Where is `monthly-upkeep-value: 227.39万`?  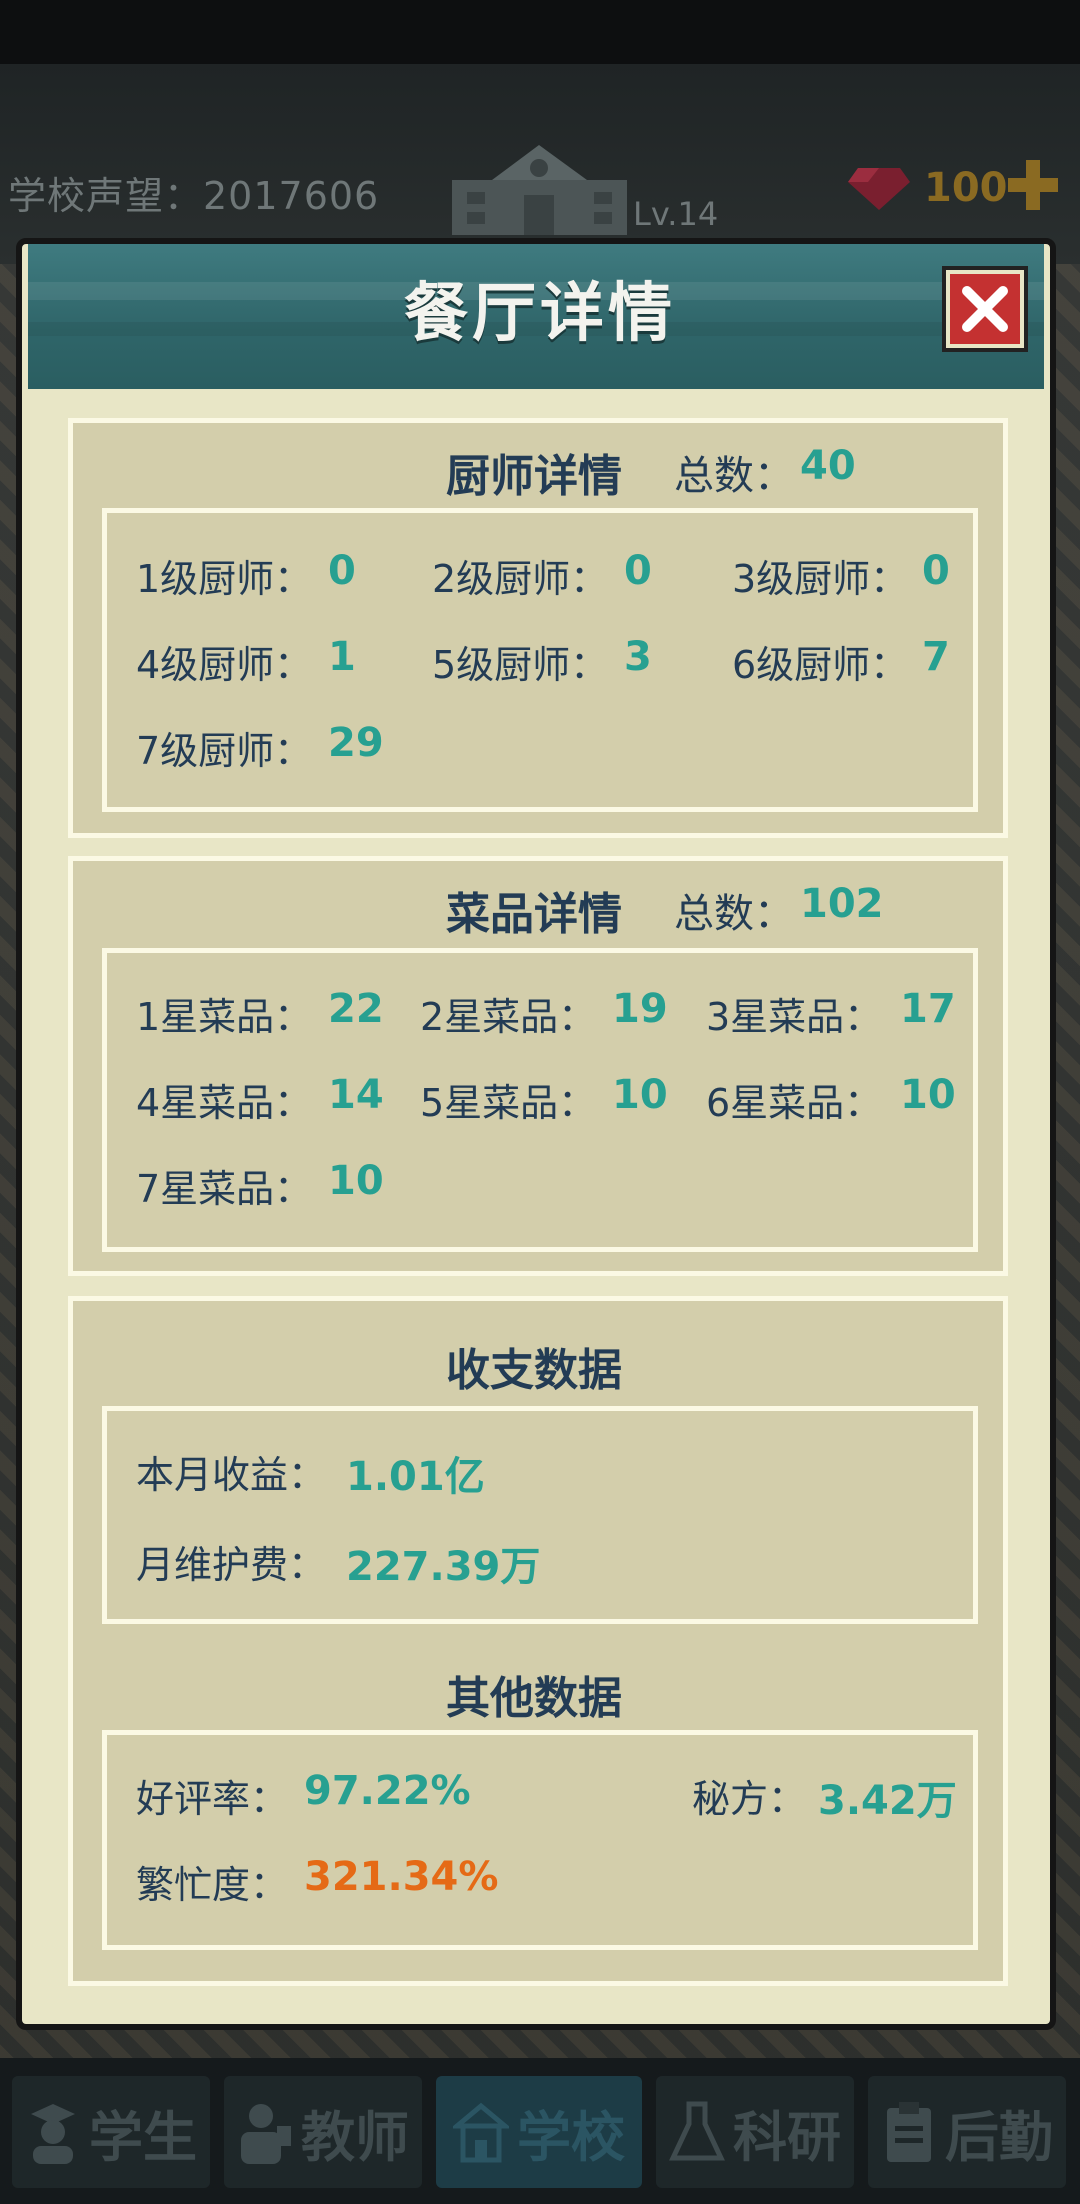
monthly-upkeep-value: 227.39万 is located at coordinates (443, 1567).